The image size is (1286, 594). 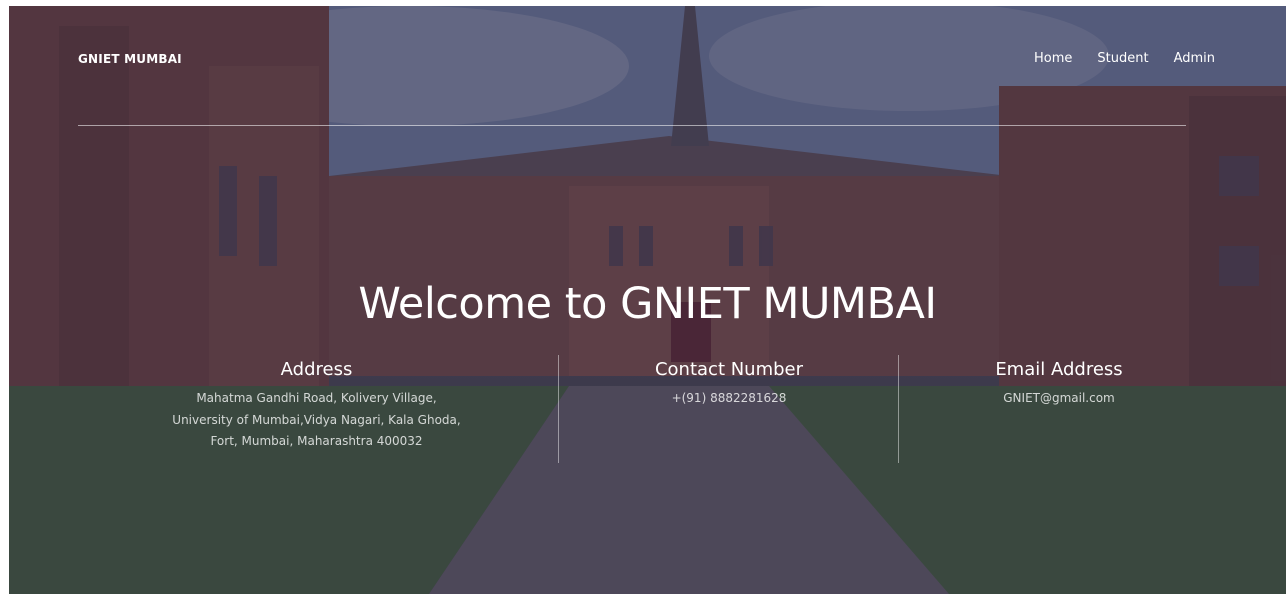 What do you see at coordinates (1053, 58) in the screenshot?
I see `nav-link-home: Home` at bounding box center [1053, 58].